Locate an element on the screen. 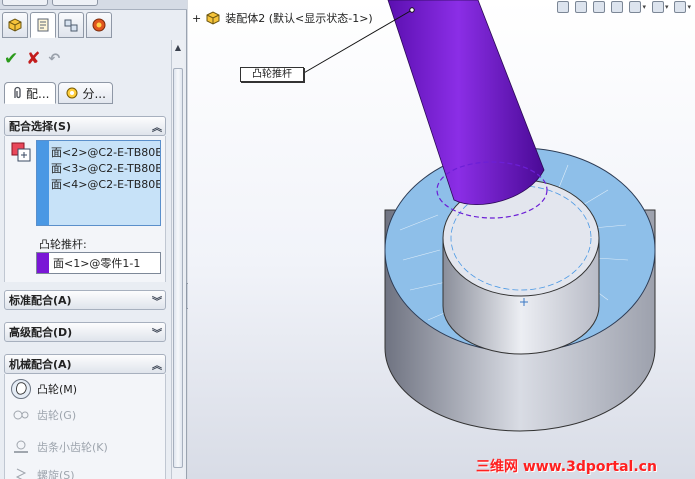 The width and height of the screenshot is (695, 479). standard-mates-title: 标准配合(A) is located at coordinates (40, 300).